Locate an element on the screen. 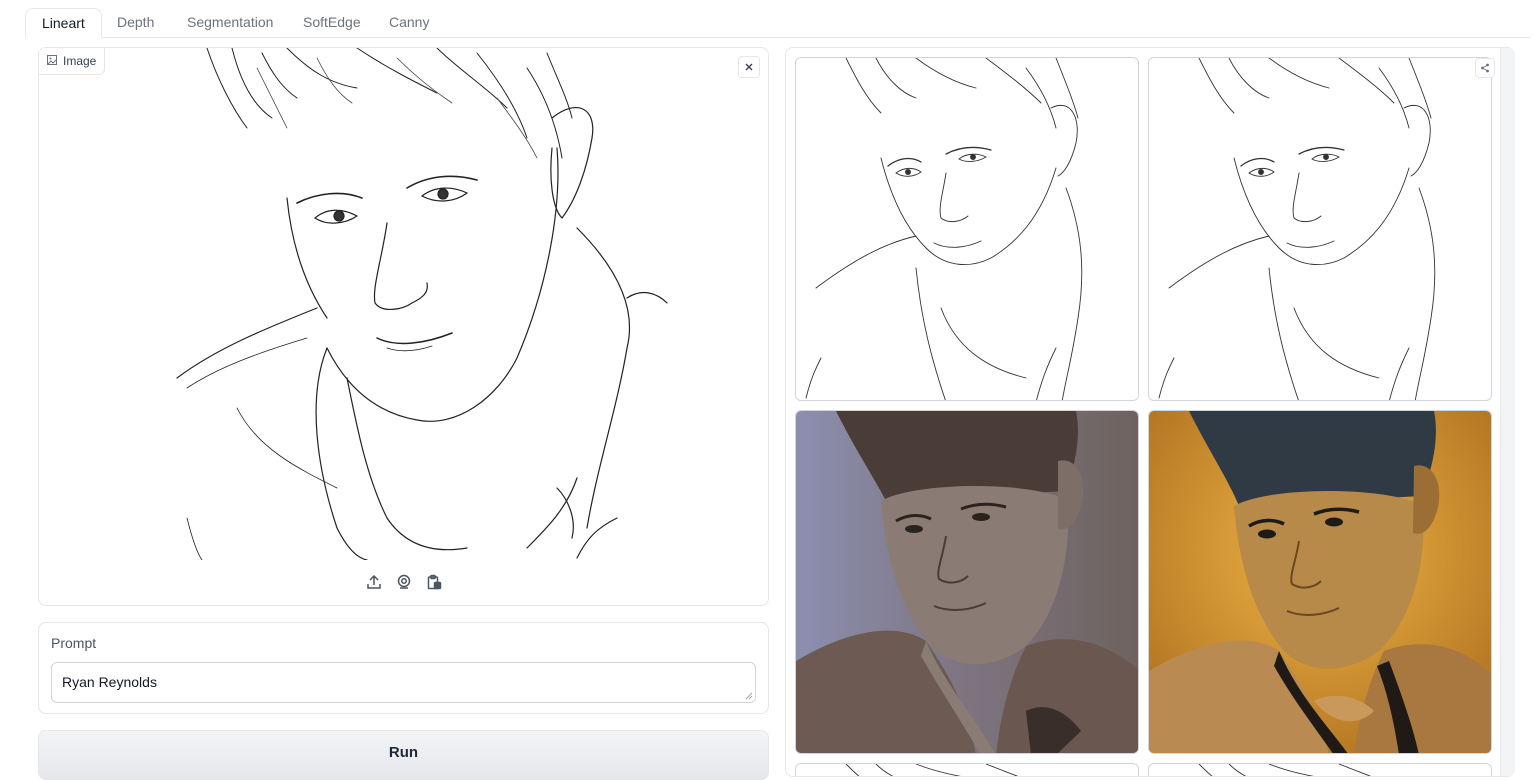  close-icon is located at coordinates (749, 67).